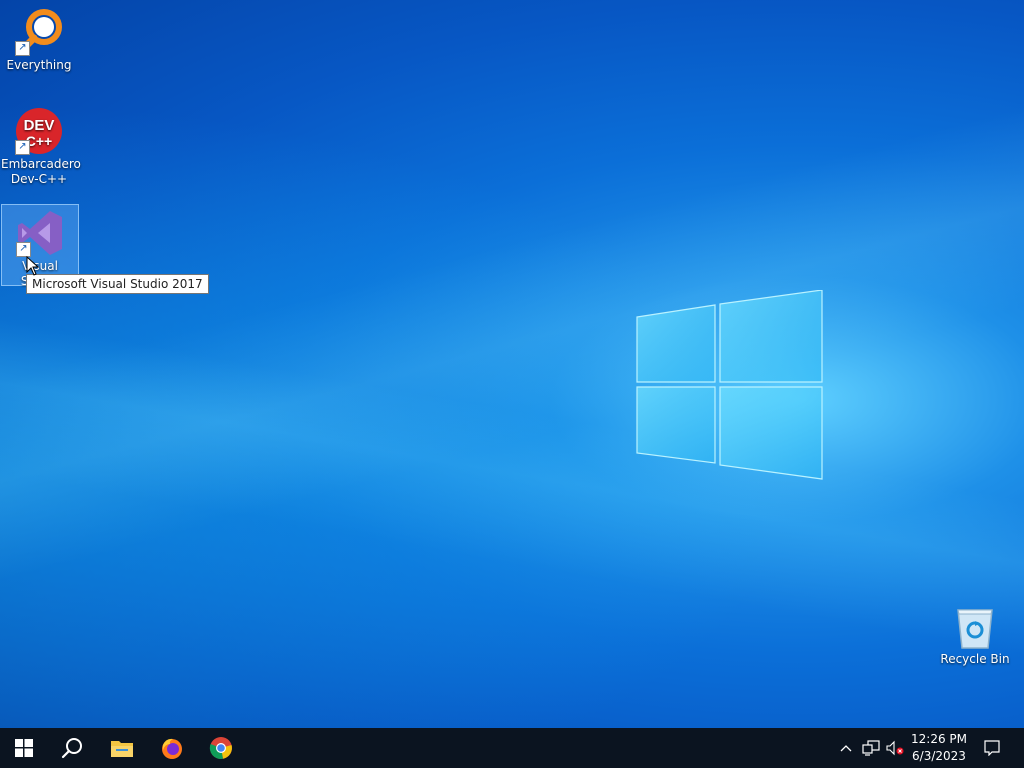 This screenshot has height=768, width=1024. What do you see at coordinates (729, 385) in the screenshot?
I see `windows-logo-wallpaper` at bounding box center [729, 385].